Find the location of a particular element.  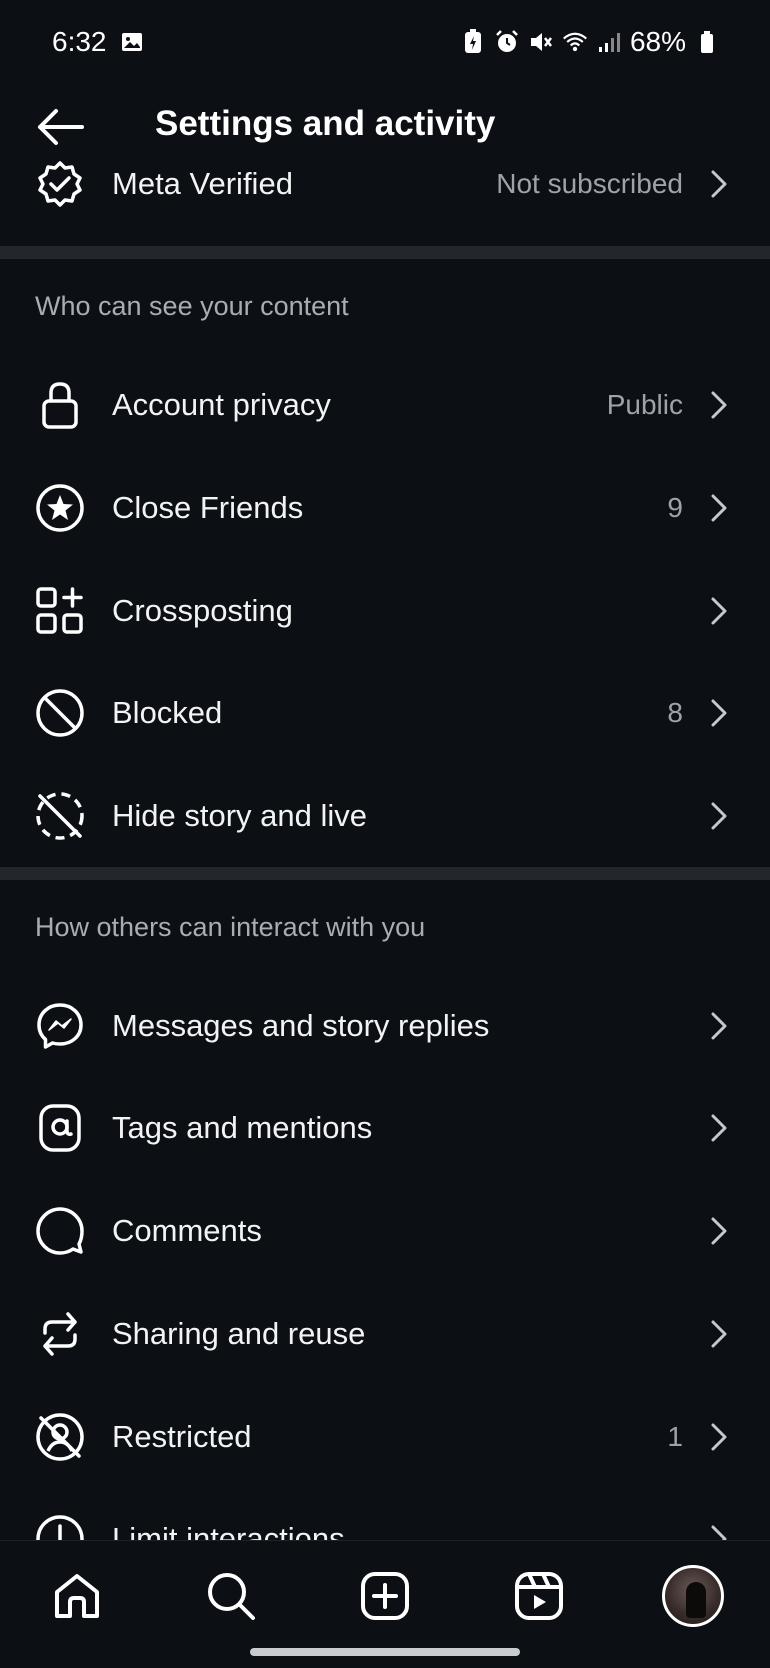

row-label: Close Friends is located at coordinates (208, 507).